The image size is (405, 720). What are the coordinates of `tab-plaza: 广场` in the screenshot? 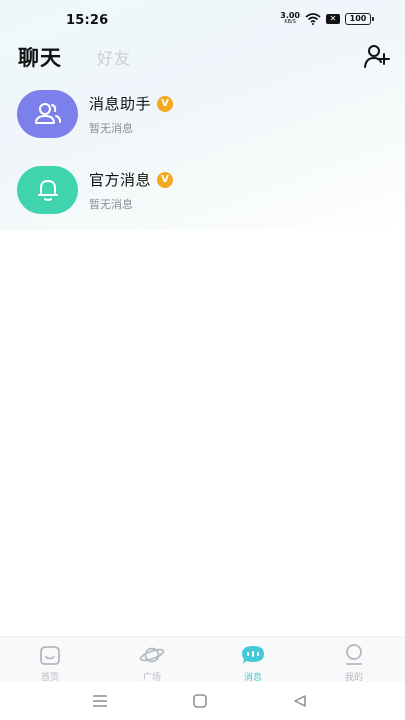 It's located at (152, 660).